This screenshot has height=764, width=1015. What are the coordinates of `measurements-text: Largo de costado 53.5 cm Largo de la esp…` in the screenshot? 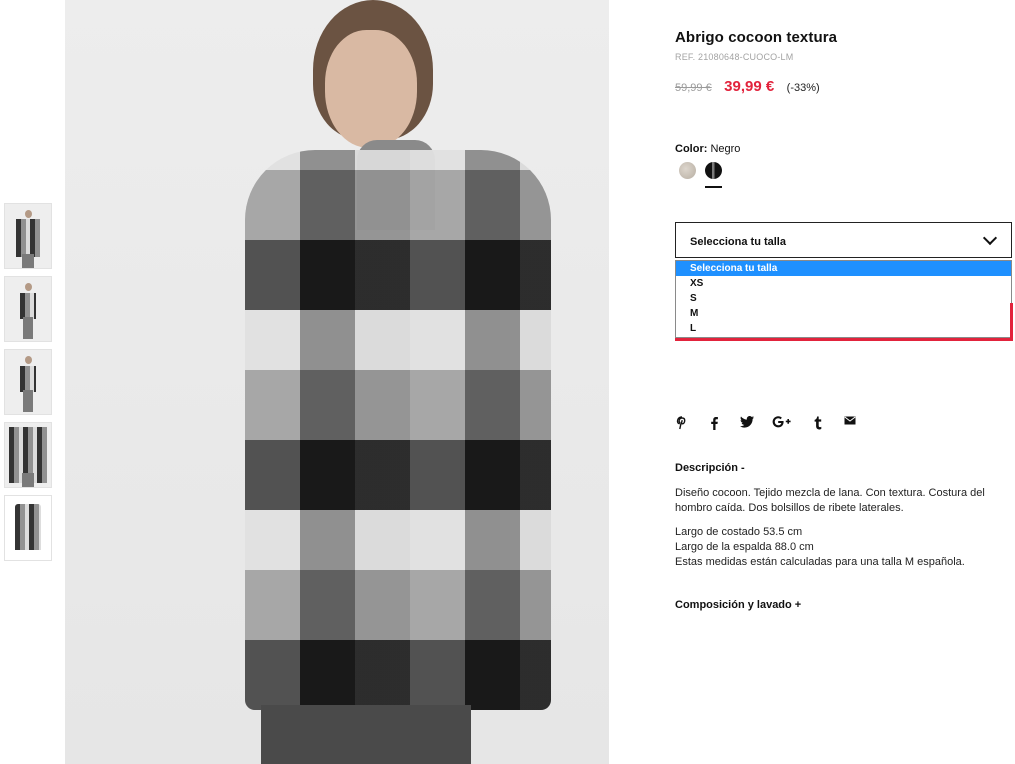 It's located at (842, 547).